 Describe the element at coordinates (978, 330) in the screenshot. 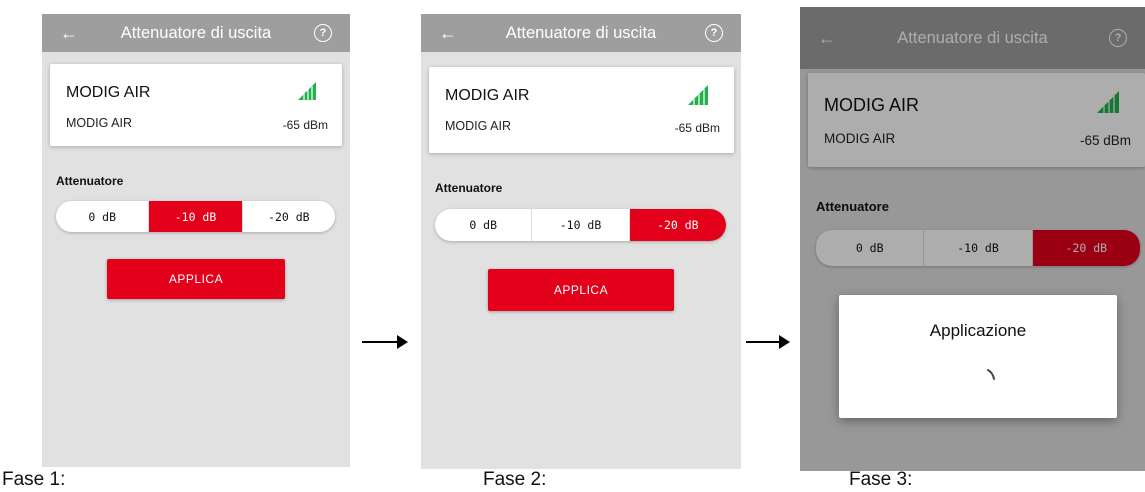

I see `dialog-title: Applicazione` at that location.